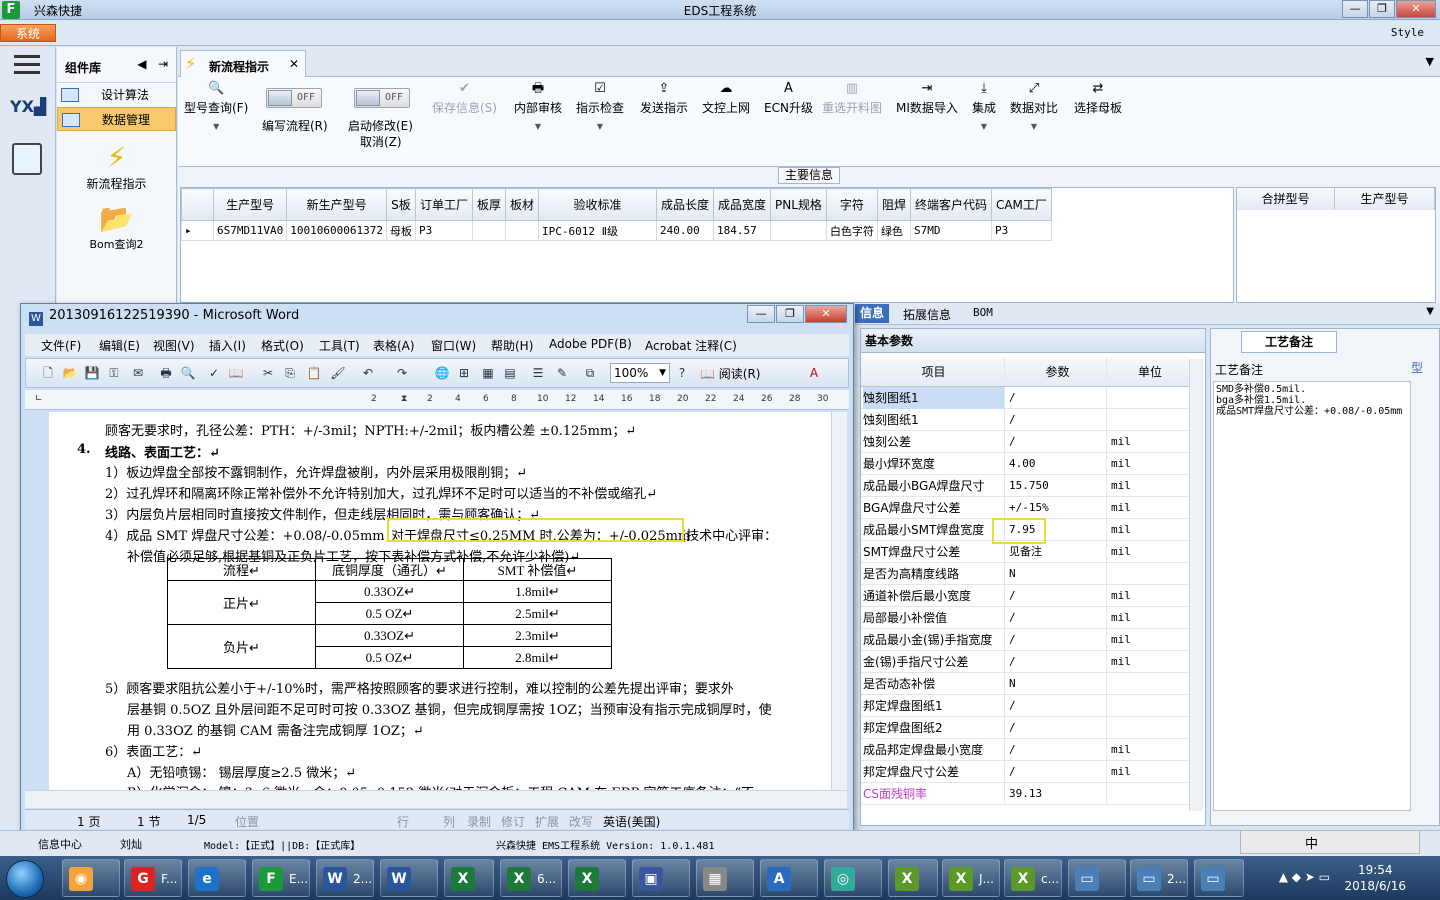  What do you see at coordinates (927, 98) in the screenshot?
I see `mi-import-button: ⇥ MI数据导入` at bounding box center [927, 98].